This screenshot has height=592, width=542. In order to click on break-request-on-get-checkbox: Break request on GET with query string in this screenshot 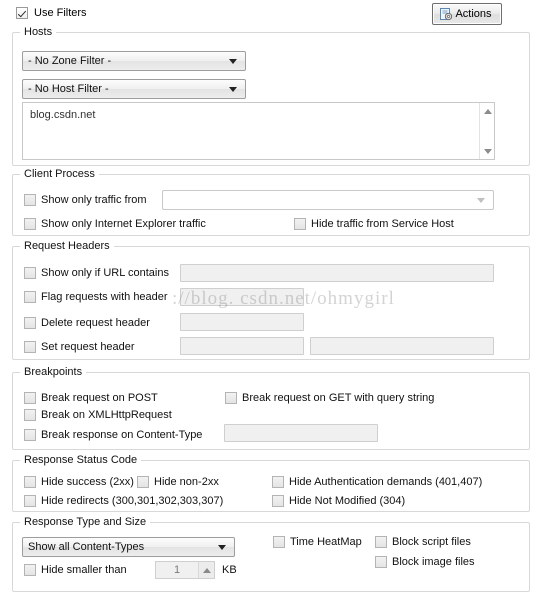, I will do `click(329, 398)`.